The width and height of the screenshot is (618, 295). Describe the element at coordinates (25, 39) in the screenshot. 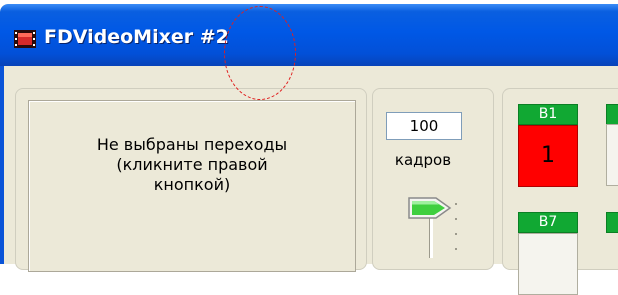

I see `film-strip-icon` at that location.